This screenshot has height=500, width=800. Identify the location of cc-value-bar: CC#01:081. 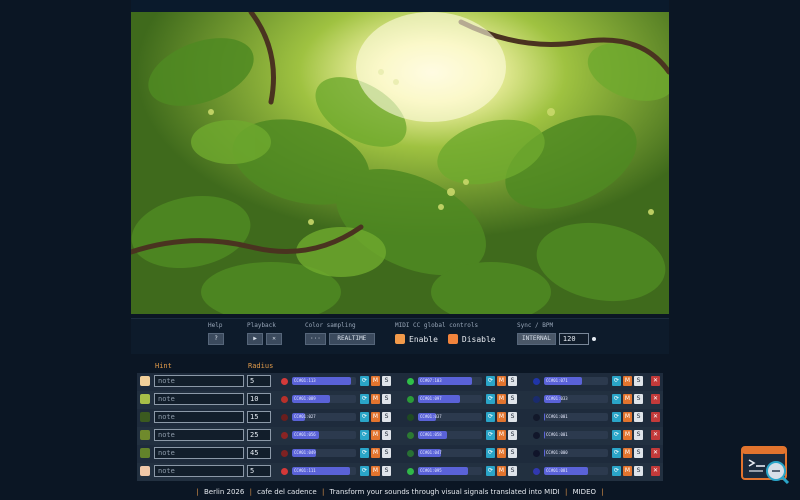
(576, 471).